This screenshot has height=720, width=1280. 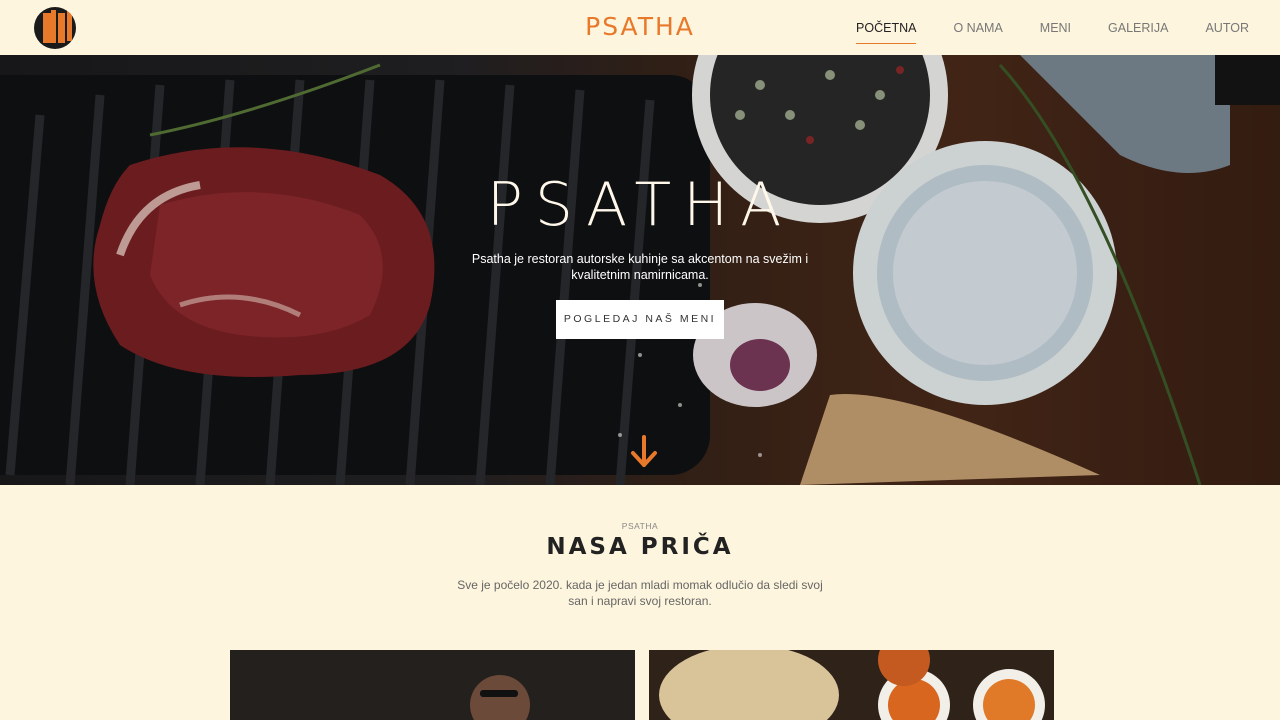 What do you see at coordinates (640, 205) in the screenshot?
I see `hero-title: PSATHA` at bounding box center [640, 205].